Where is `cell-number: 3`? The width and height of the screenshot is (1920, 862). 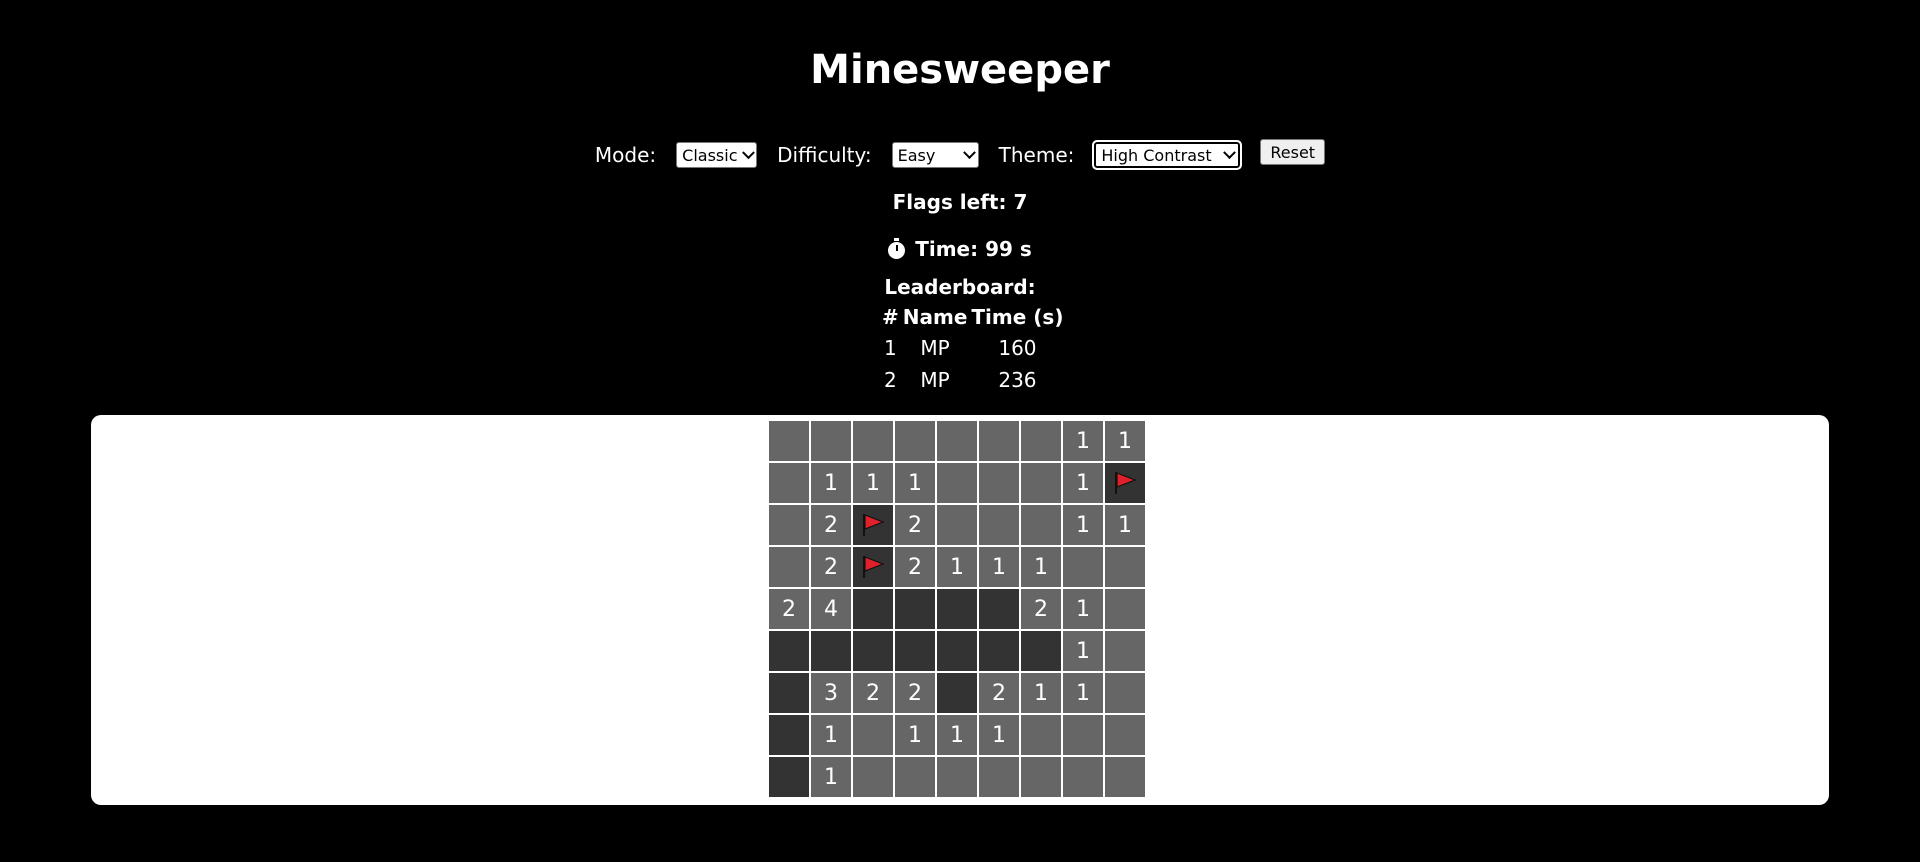 cell-number: 3 is located at coordinates (831, 693).